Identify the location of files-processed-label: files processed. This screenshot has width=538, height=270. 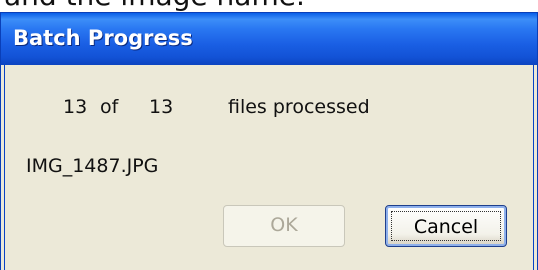
(299, 107).